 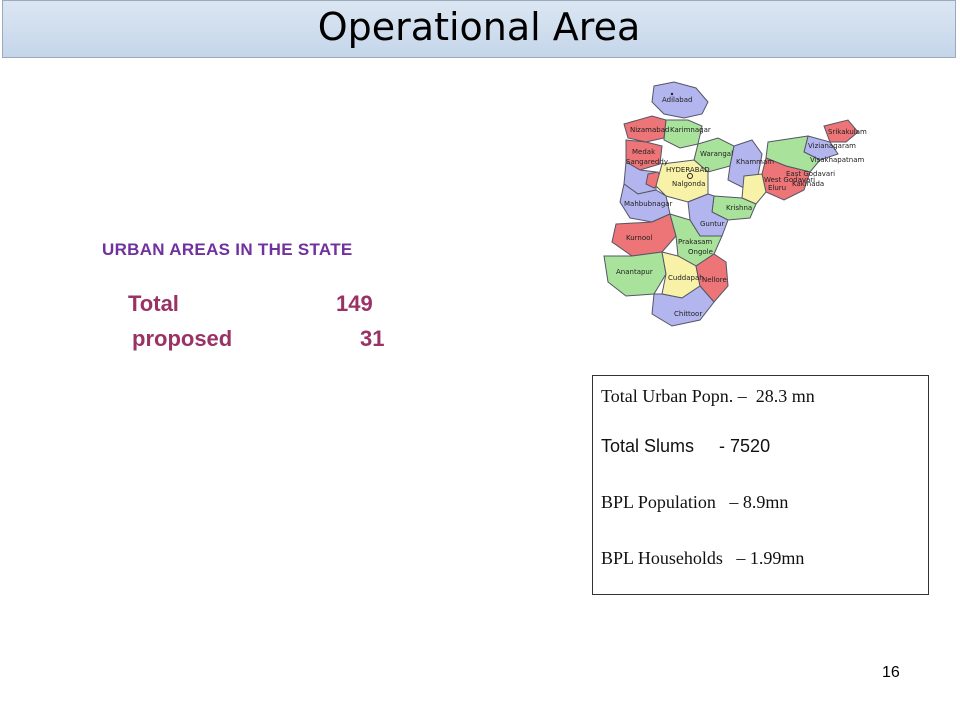 I want to click on map-label-ongole: Ongole, so click(x=700, y=252).